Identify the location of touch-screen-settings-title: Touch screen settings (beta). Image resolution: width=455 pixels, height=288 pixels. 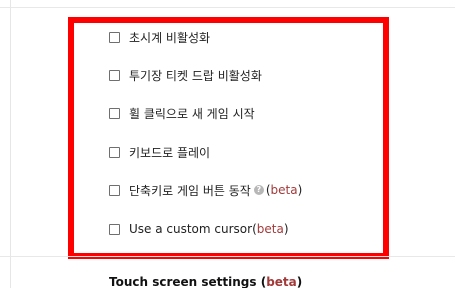
(205, 281).